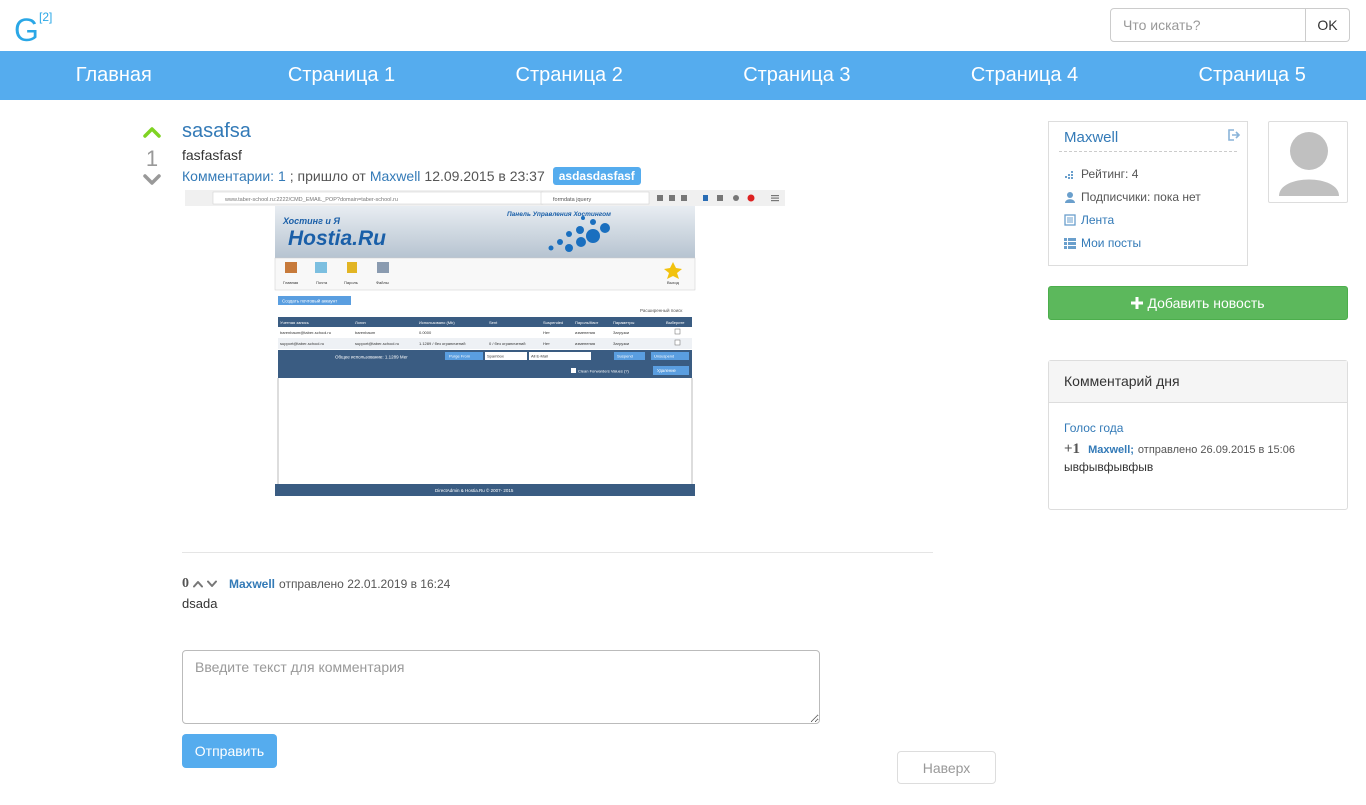  What do you see at coordinates (667, 370) in the screenshot?
I see `screenshot-delete: Удаление` at bounding box center [667, 370].